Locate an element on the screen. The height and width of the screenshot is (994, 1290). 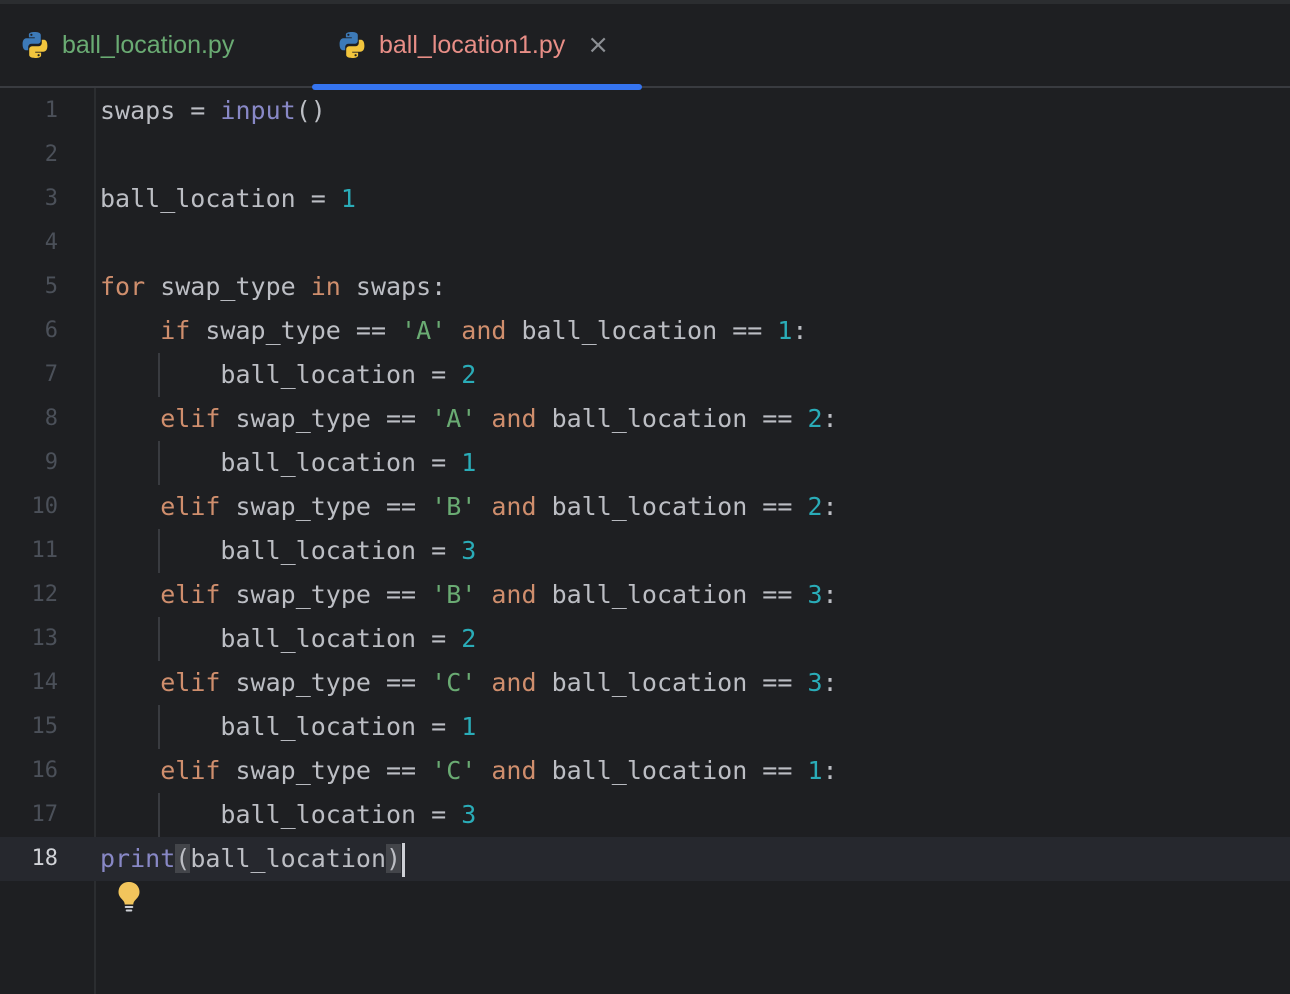
code-text: ball_location = 2 is located at coordinates (288, 375).